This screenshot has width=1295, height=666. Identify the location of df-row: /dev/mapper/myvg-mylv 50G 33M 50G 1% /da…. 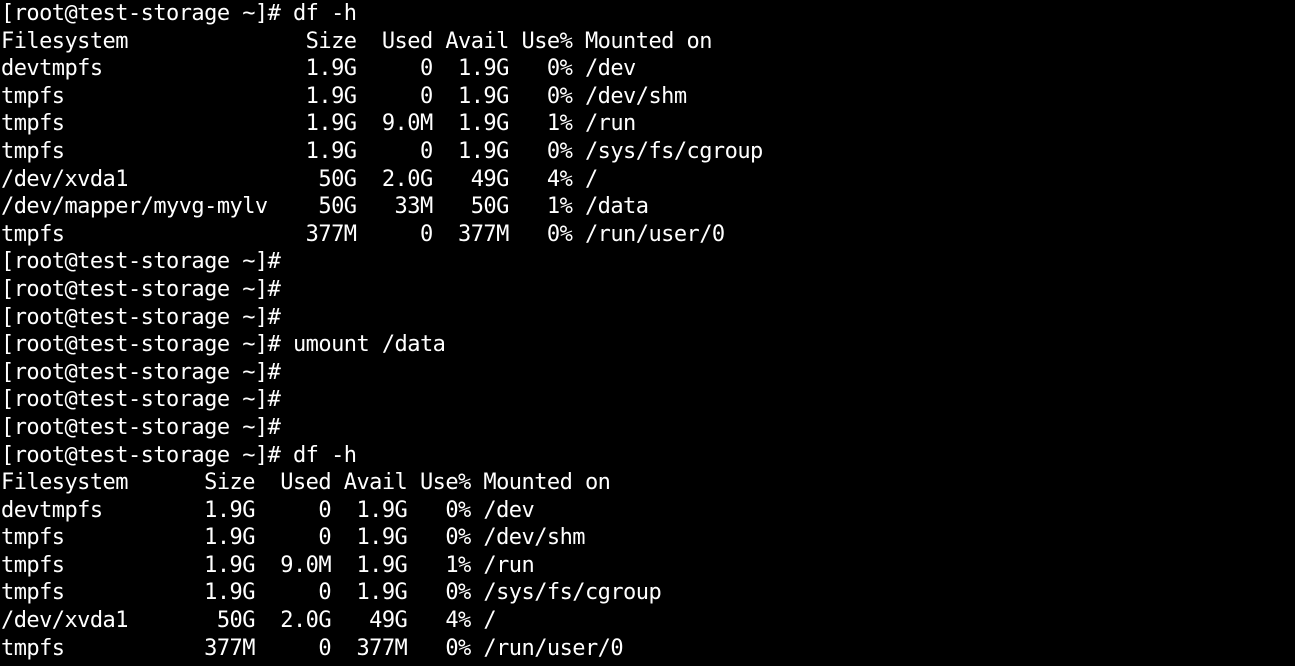
(325, 207).